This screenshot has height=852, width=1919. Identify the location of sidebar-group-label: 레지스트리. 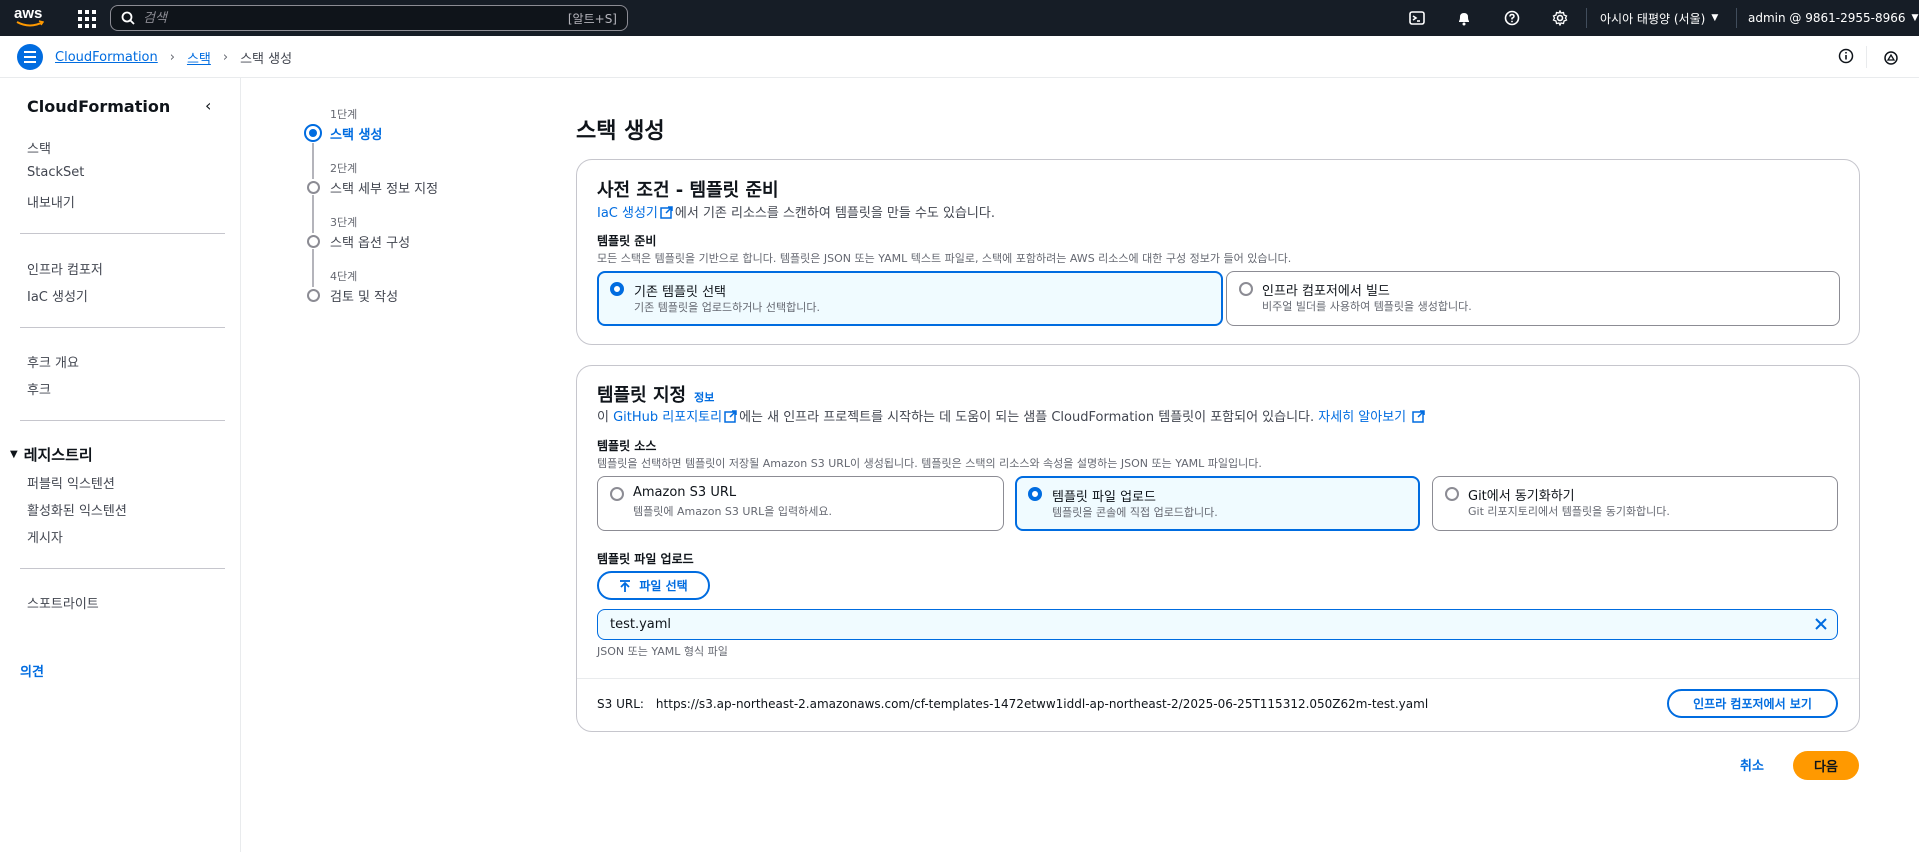
(58, 455).